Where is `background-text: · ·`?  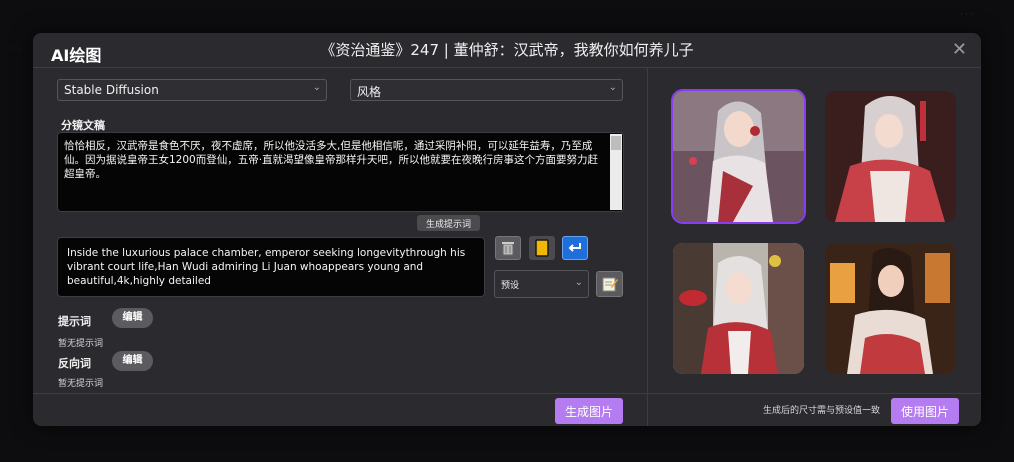
background-text: · · is located at coordinates (16, 48).